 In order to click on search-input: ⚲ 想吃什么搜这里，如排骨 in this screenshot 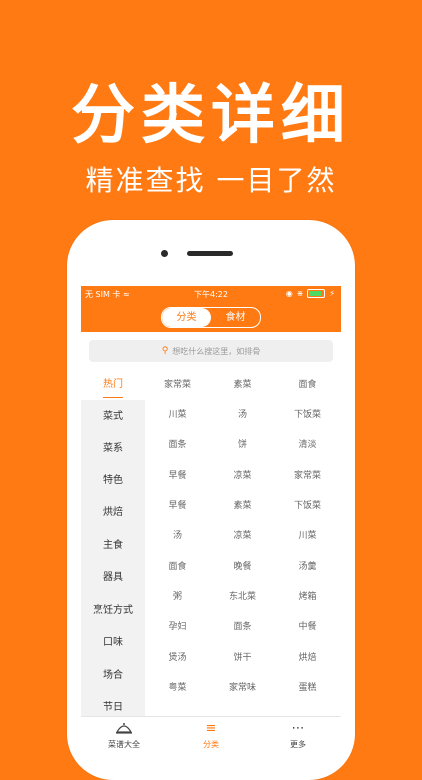, I will do `click(211, 351)`.